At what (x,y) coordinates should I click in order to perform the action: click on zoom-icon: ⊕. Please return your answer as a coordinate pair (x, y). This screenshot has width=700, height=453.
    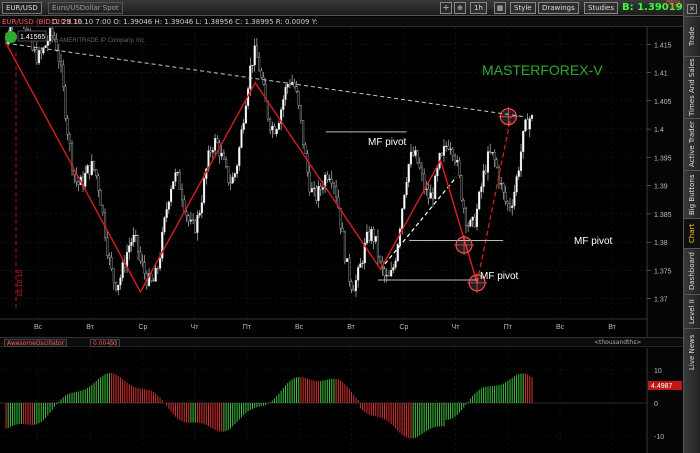
    Looking at the image, I should click on (460, 8).